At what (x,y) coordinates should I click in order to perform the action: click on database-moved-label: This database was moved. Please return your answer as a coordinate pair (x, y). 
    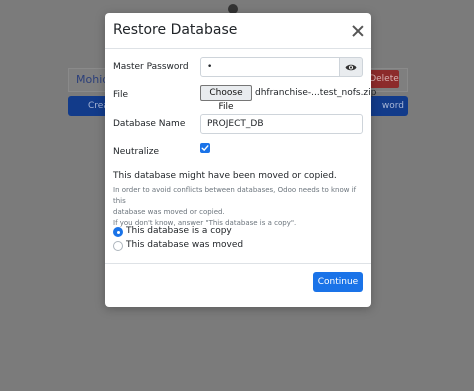
    Looking at the image, I should click on (184, 245).